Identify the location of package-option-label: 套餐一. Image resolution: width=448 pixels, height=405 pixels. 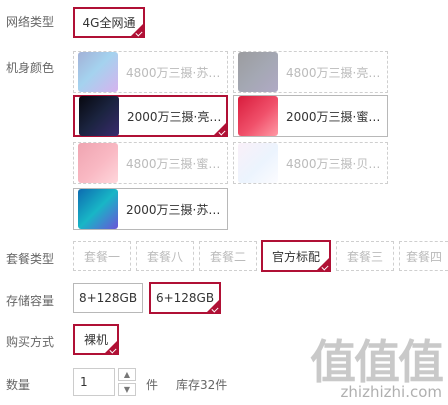
(101, 256).